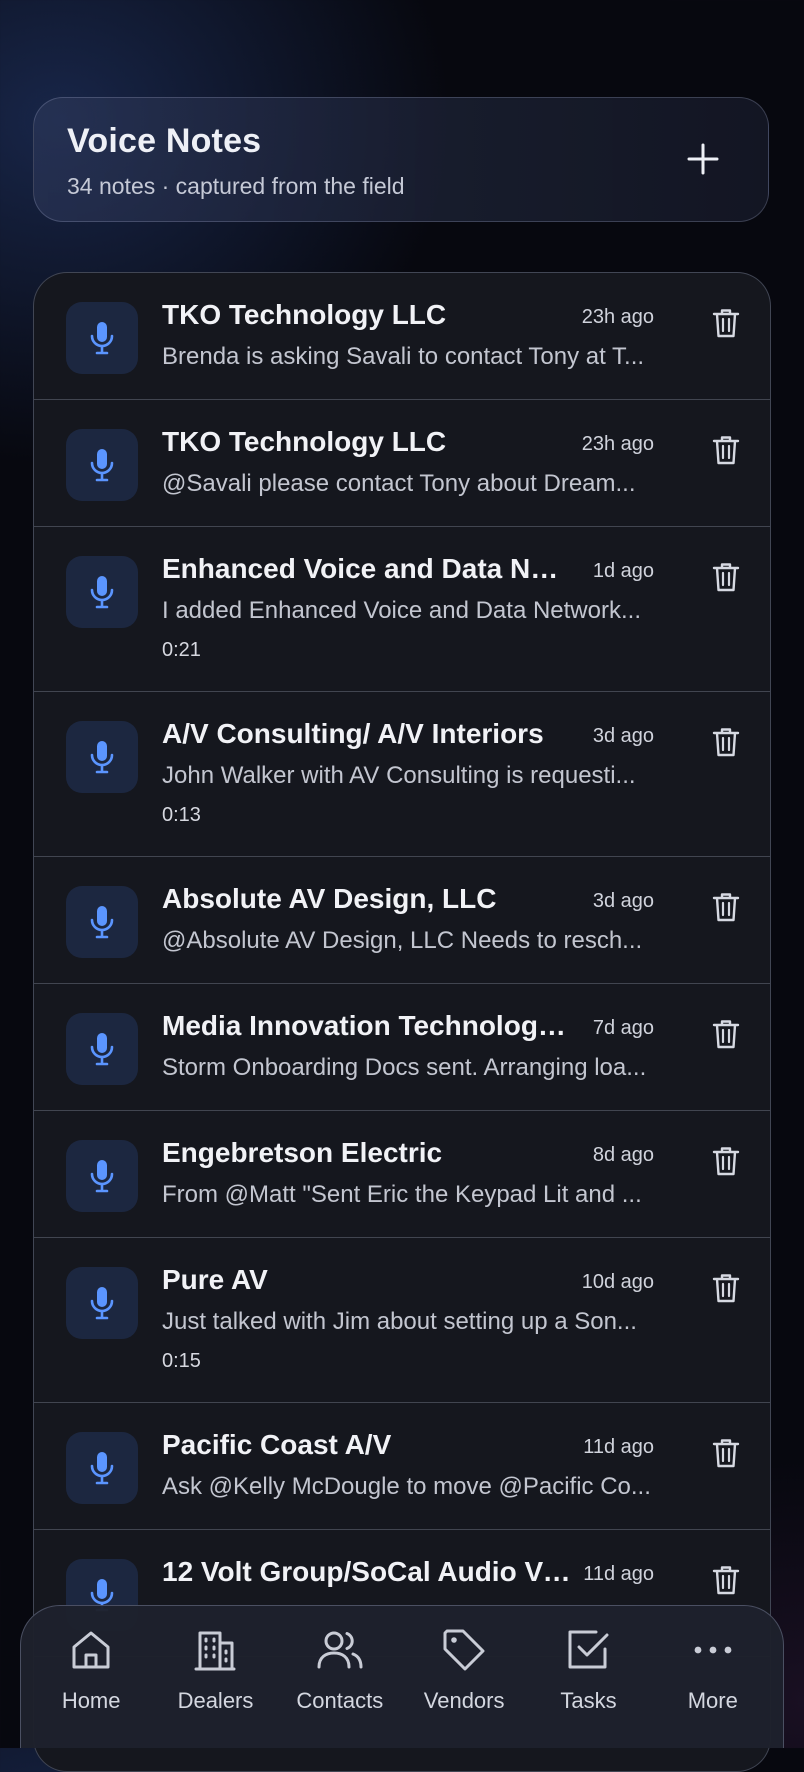  I want to click on more-icon, so click(713, 1650).